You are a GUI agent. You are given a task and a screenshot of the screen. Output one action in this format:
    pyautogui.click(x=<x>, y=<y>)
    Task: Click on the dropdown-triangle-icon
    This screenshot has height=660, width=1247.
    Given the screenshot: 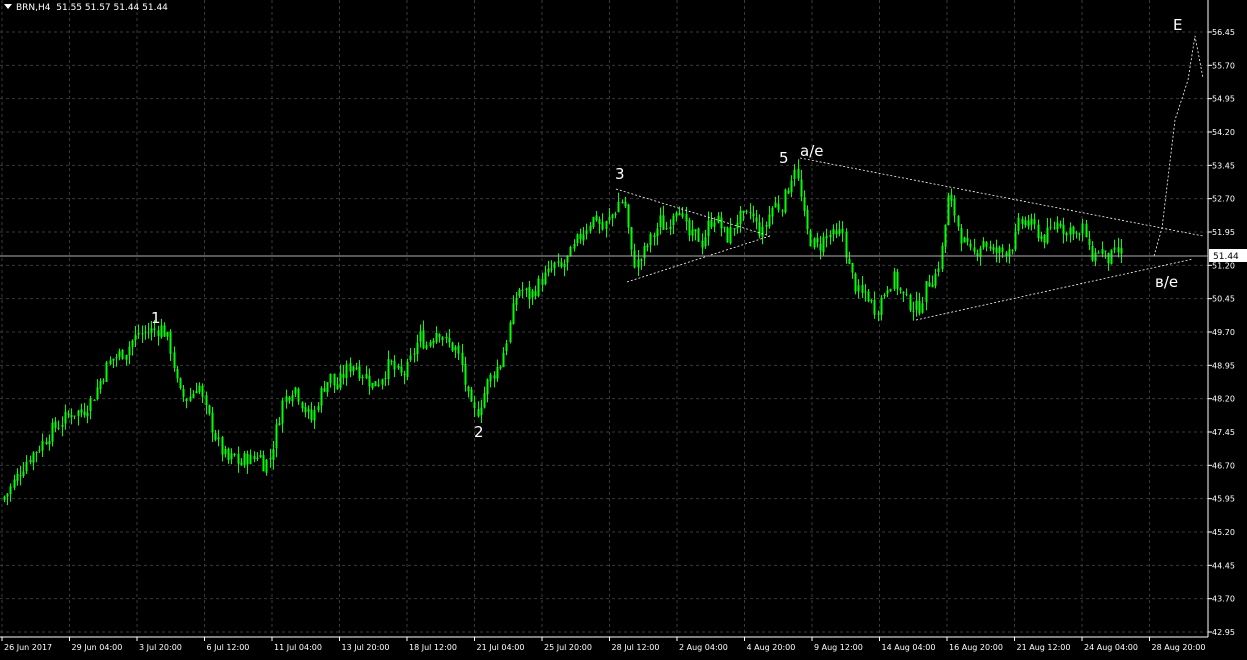 What is the action you would take?
    pyautogui.click(x=8, y=6)
    